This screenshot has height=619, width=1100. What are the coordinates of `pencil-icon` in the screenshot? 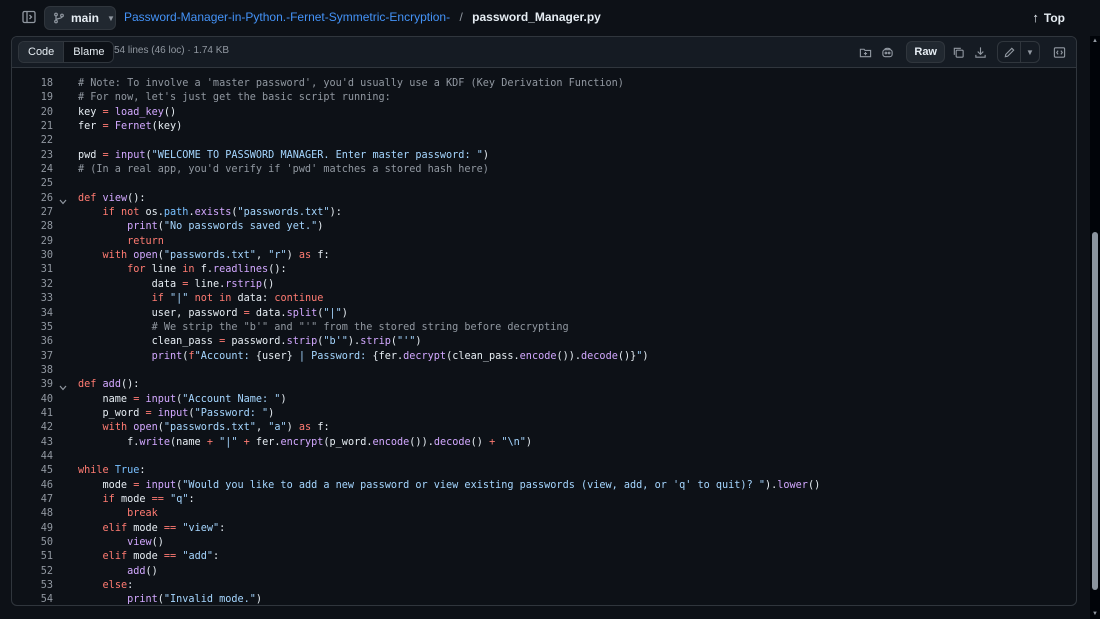 It's located at (1009, 52).